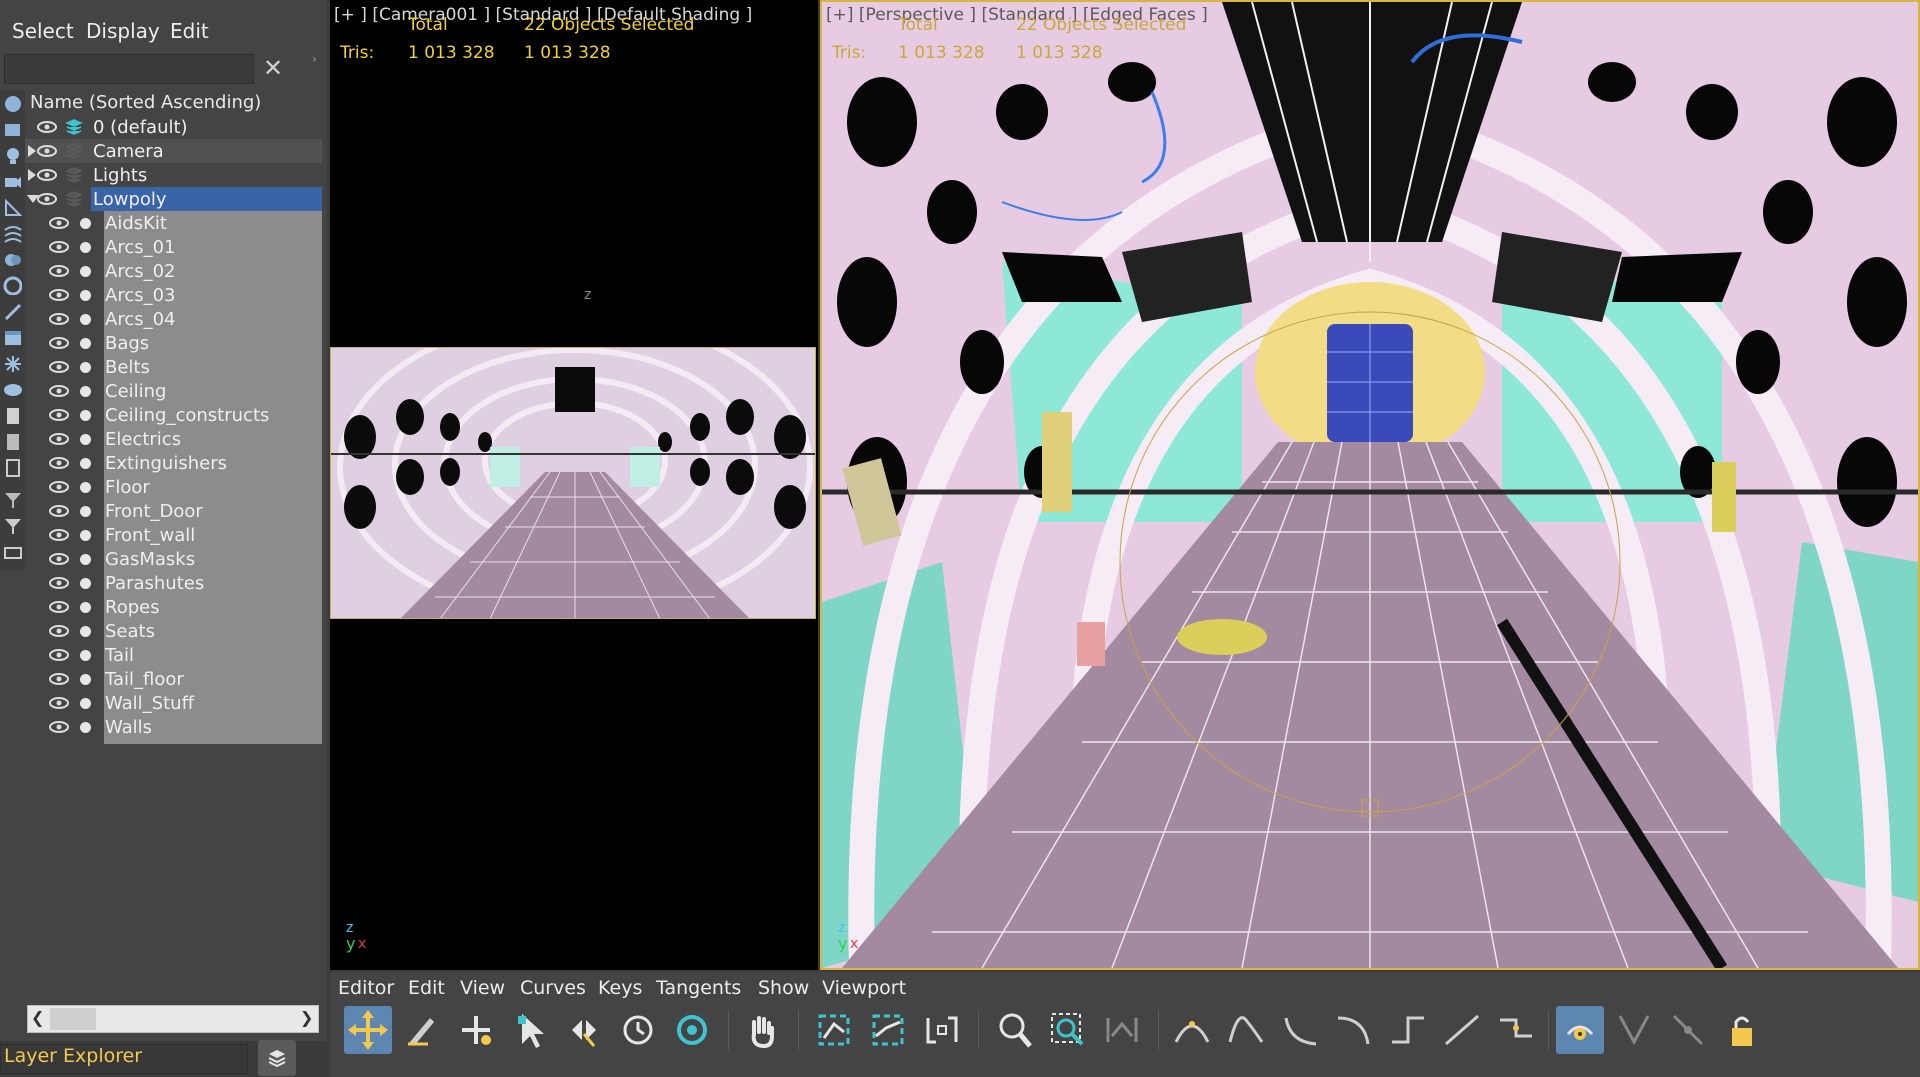 The height and width of the screenshot is (1077, 1920). What do you see at coordinates (173, 295) in the screenshot?
I see `object-row: Arcs_03` at bounding box center [173, 295].